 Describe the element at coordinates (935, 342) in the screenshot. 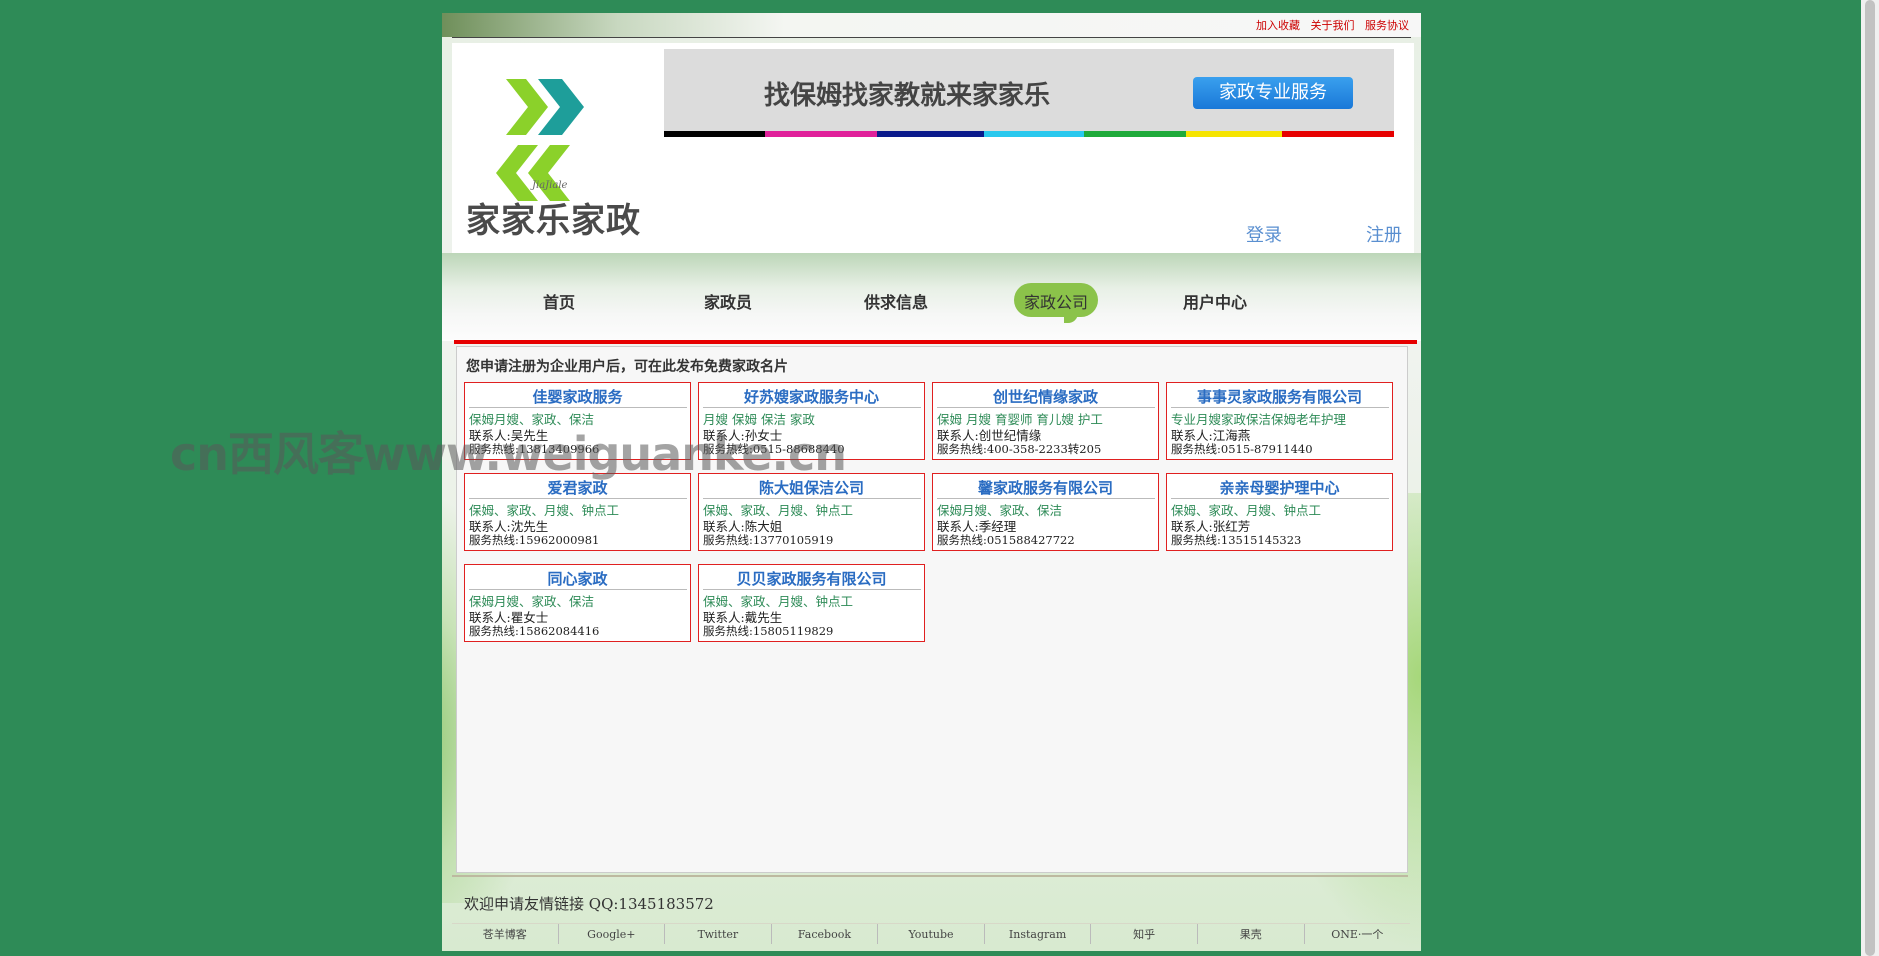

I see `nav-red-divider` at that location.